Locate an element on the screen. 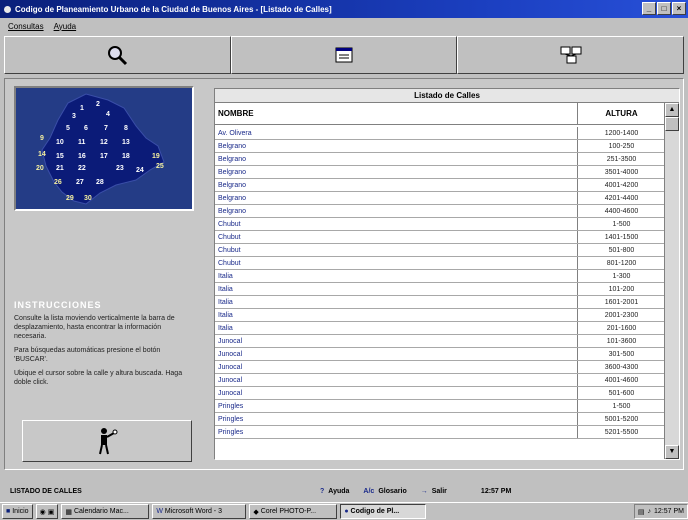  street-row: Junocal 3600-4300 is located at coordinates (440, 367).